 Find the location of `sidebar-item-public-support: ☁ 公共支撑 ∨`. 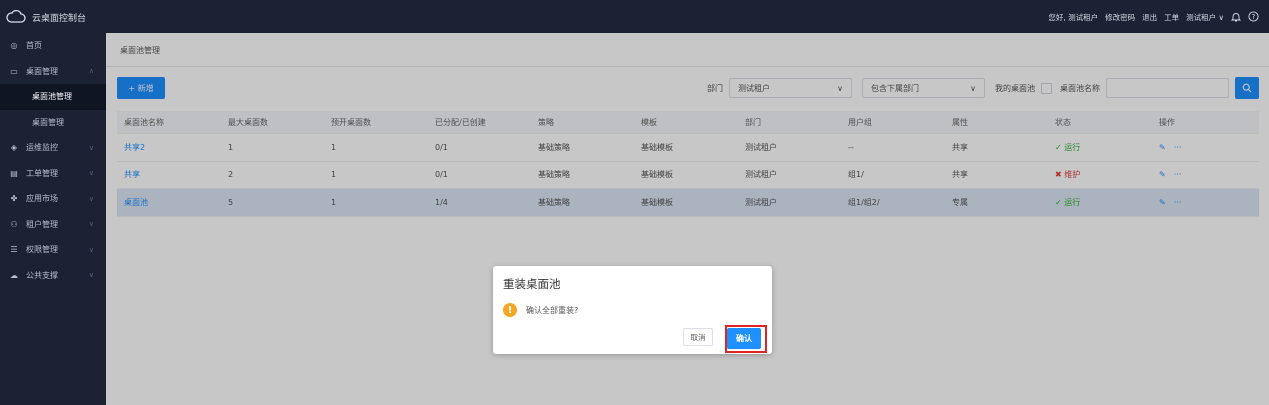

sidebar-item-public-support: ☁ 公共支撑 ∨ is located at coordinates (53, 276).